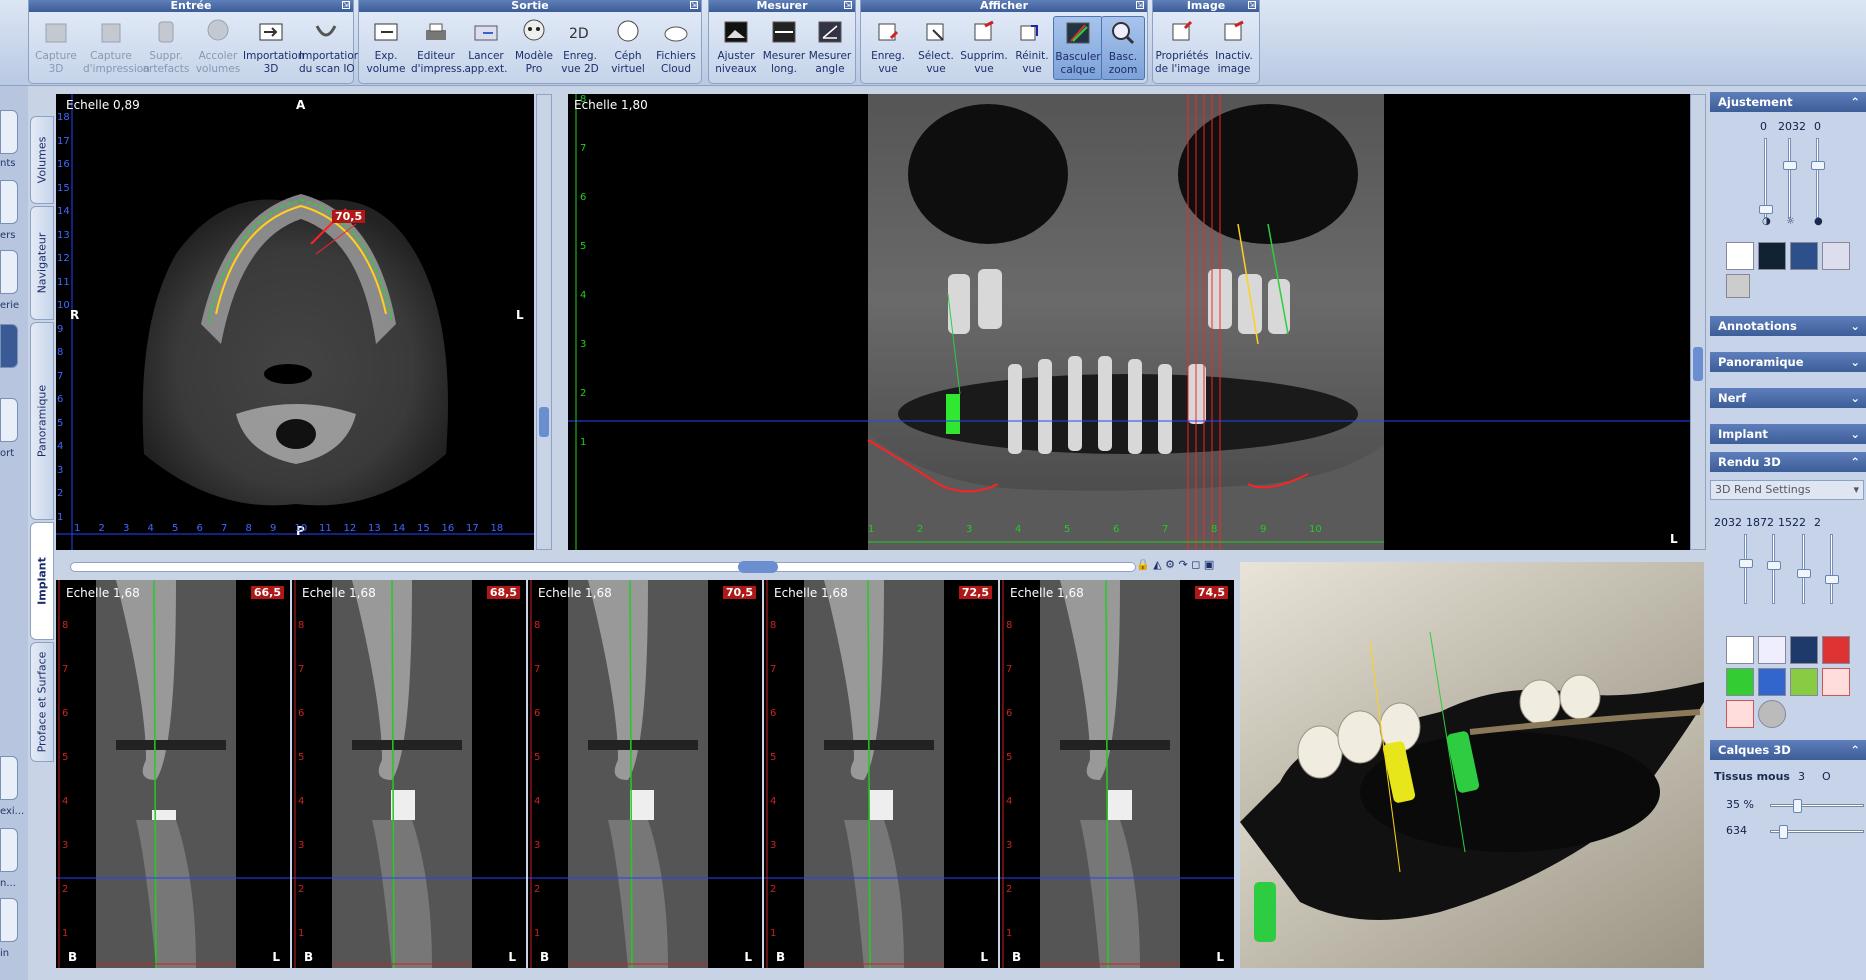 The height and width of the screenshot is (980, 1866). Describe the element at coordinates (1182, 48) in the screenshot. I see `image-properties-button: Propriétés de l'image` at that location.